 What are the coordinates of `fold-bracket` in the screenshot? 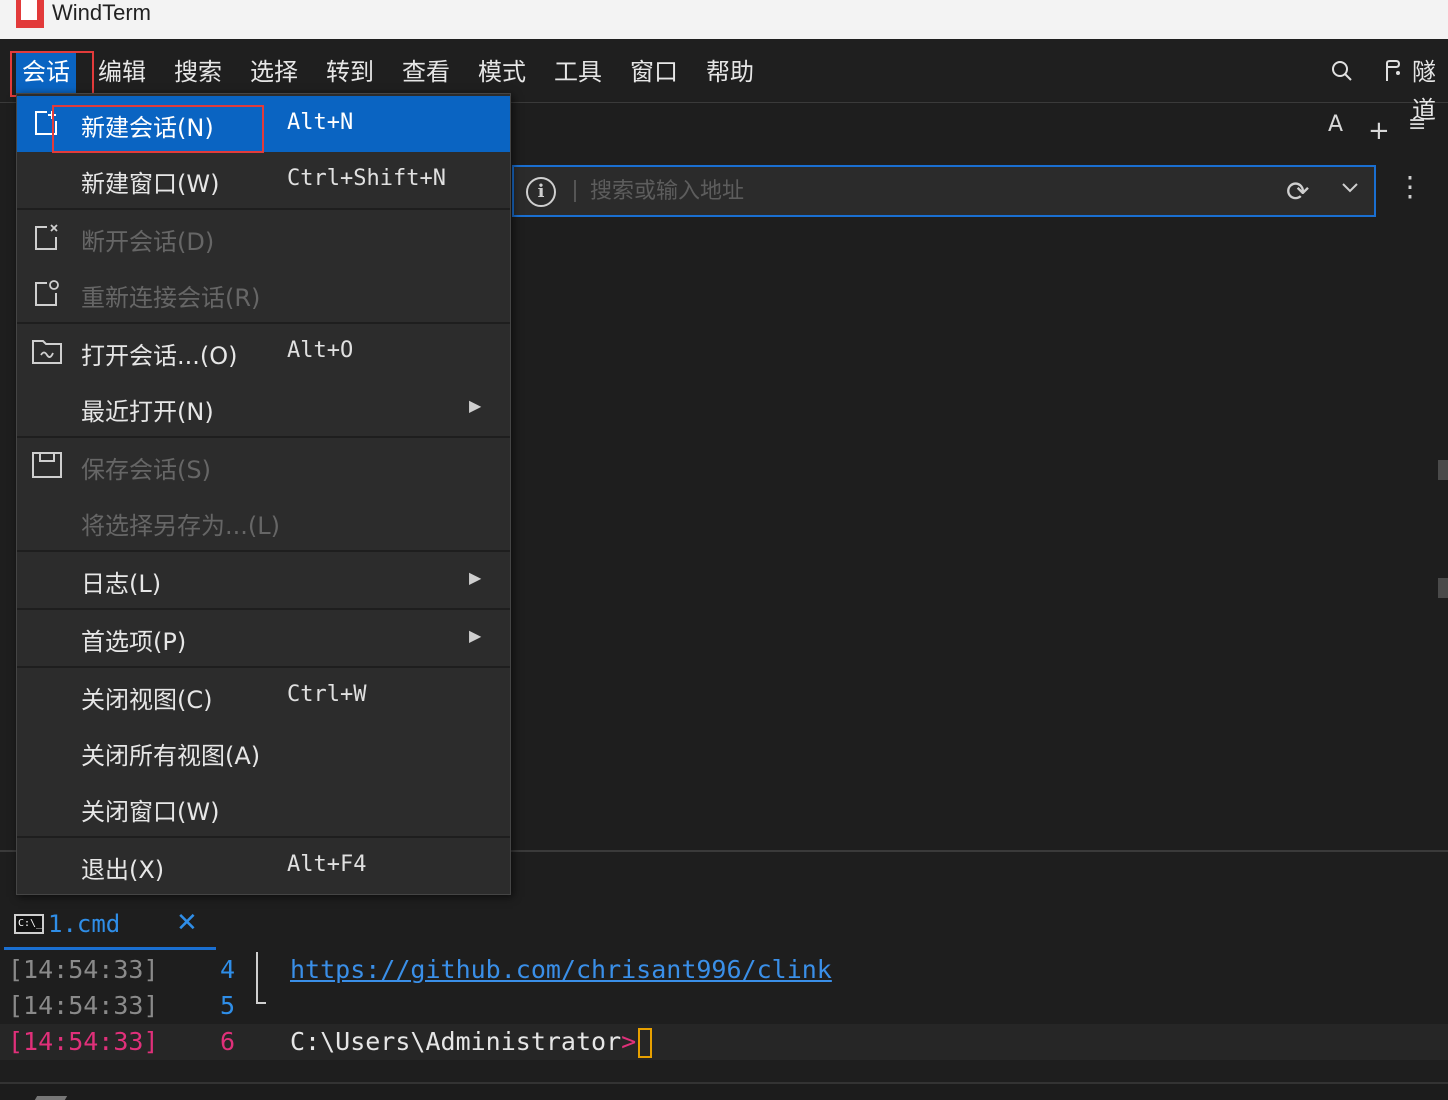 It's located at (261, 978).